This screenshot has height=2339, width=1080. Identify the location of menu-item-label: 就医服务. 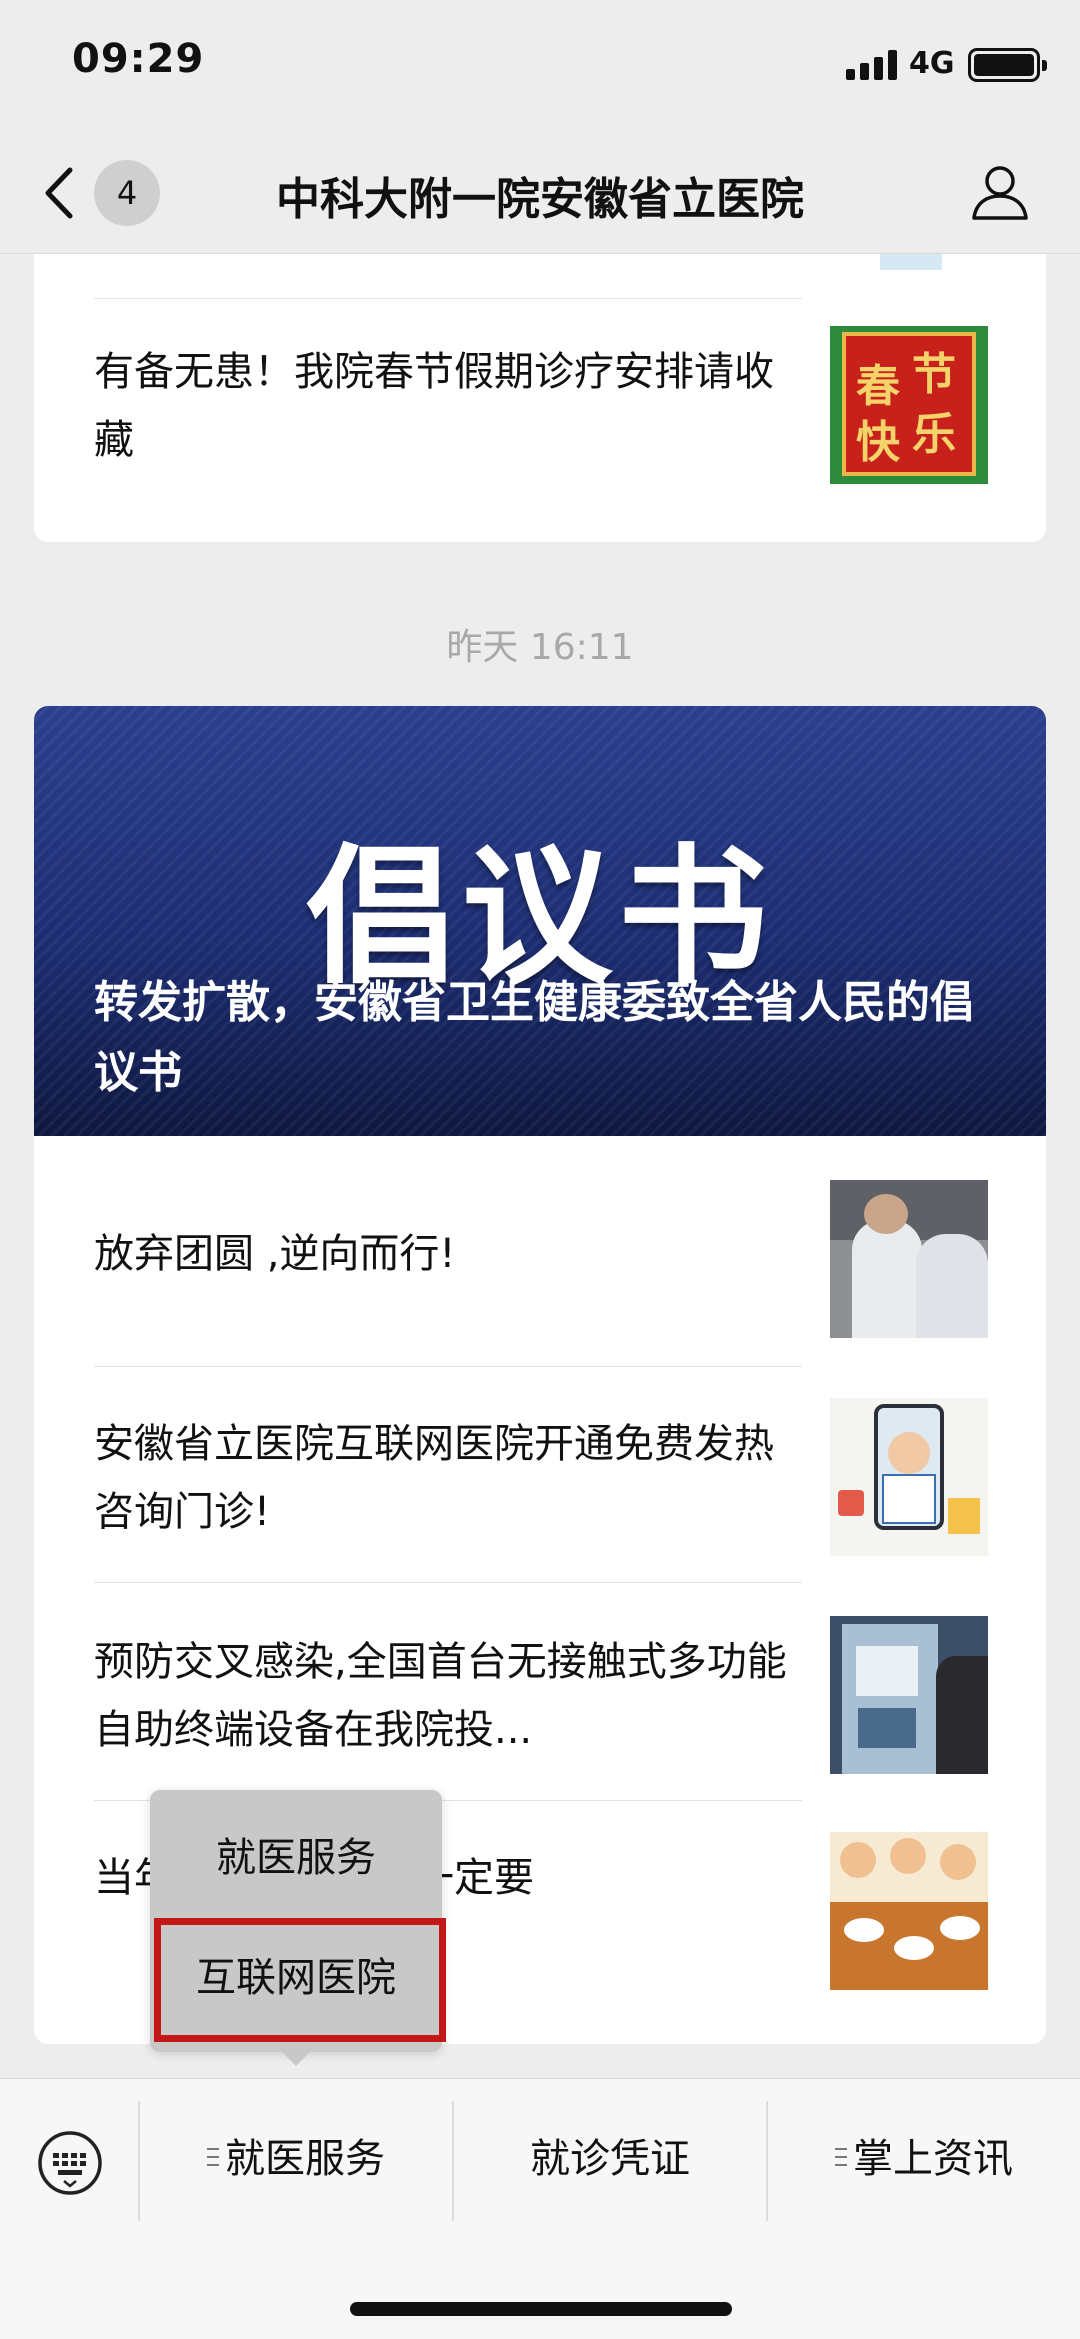
(305, 2159).